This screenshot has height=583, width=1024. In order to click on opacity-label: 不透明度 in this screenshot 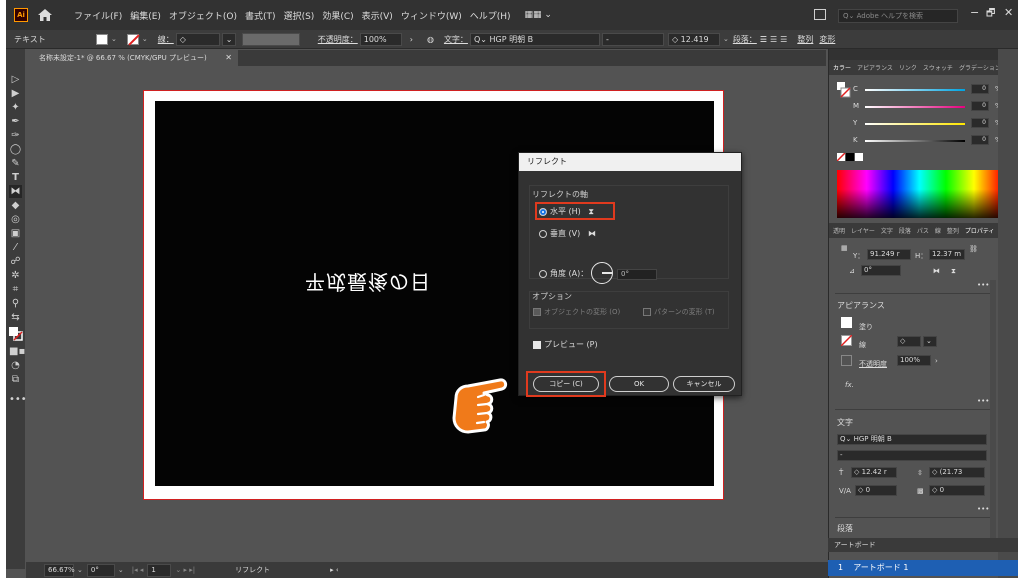, I will do `click(873, 364)`.